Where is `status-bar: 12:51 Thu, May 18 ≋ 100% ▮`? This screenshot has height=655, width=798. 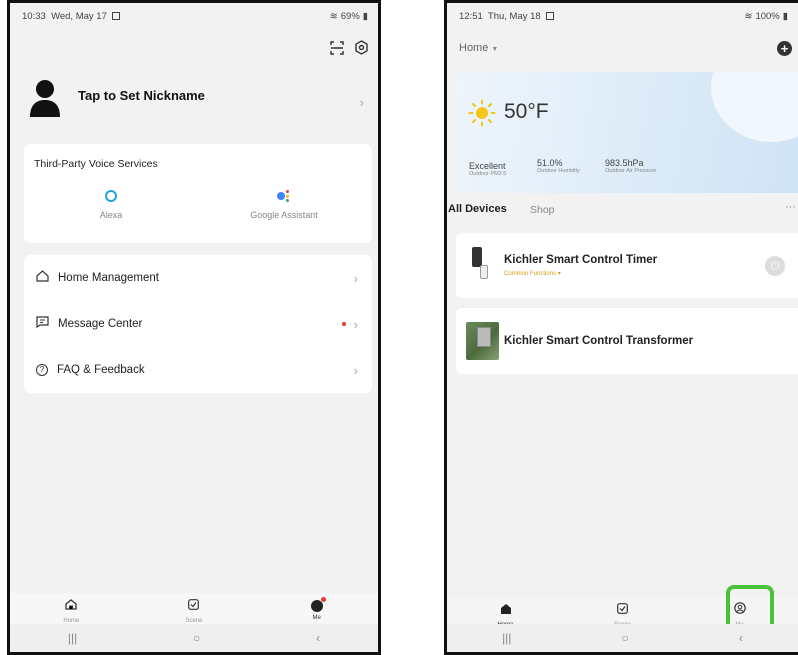
status-bar: 12:51 Thu, May 18 ≋ 100% ▮ is located at coordinates (623, 16).